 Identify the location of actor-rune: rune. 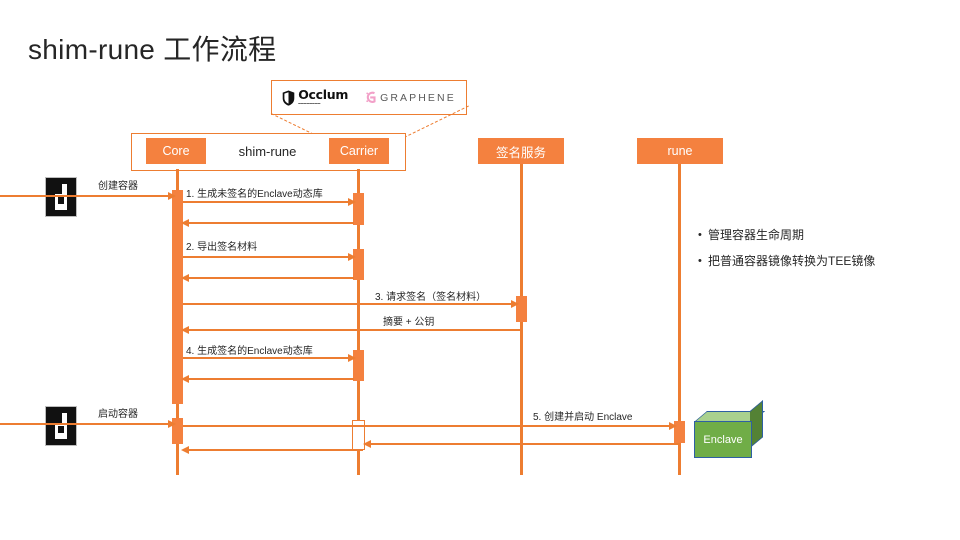
(680, 151).